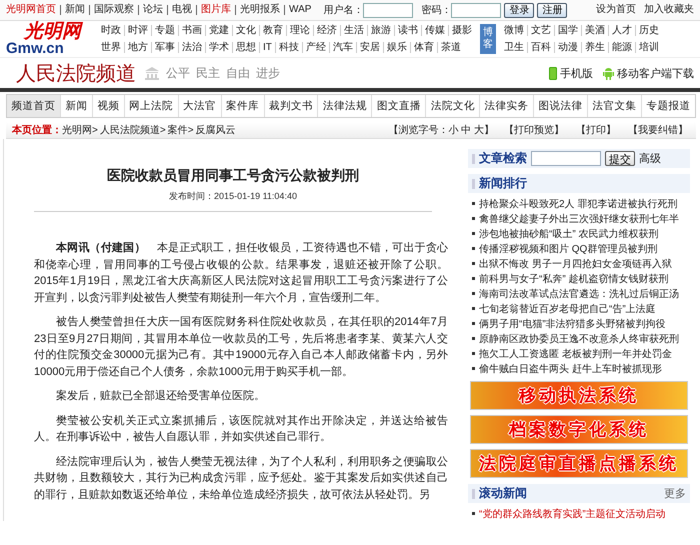 The height and width of the screenshot is (545, 700). What do you see at coordinates (514, 30) in the screenshot?
I see `nav-link: 微博` at bounding box center [514, 30].